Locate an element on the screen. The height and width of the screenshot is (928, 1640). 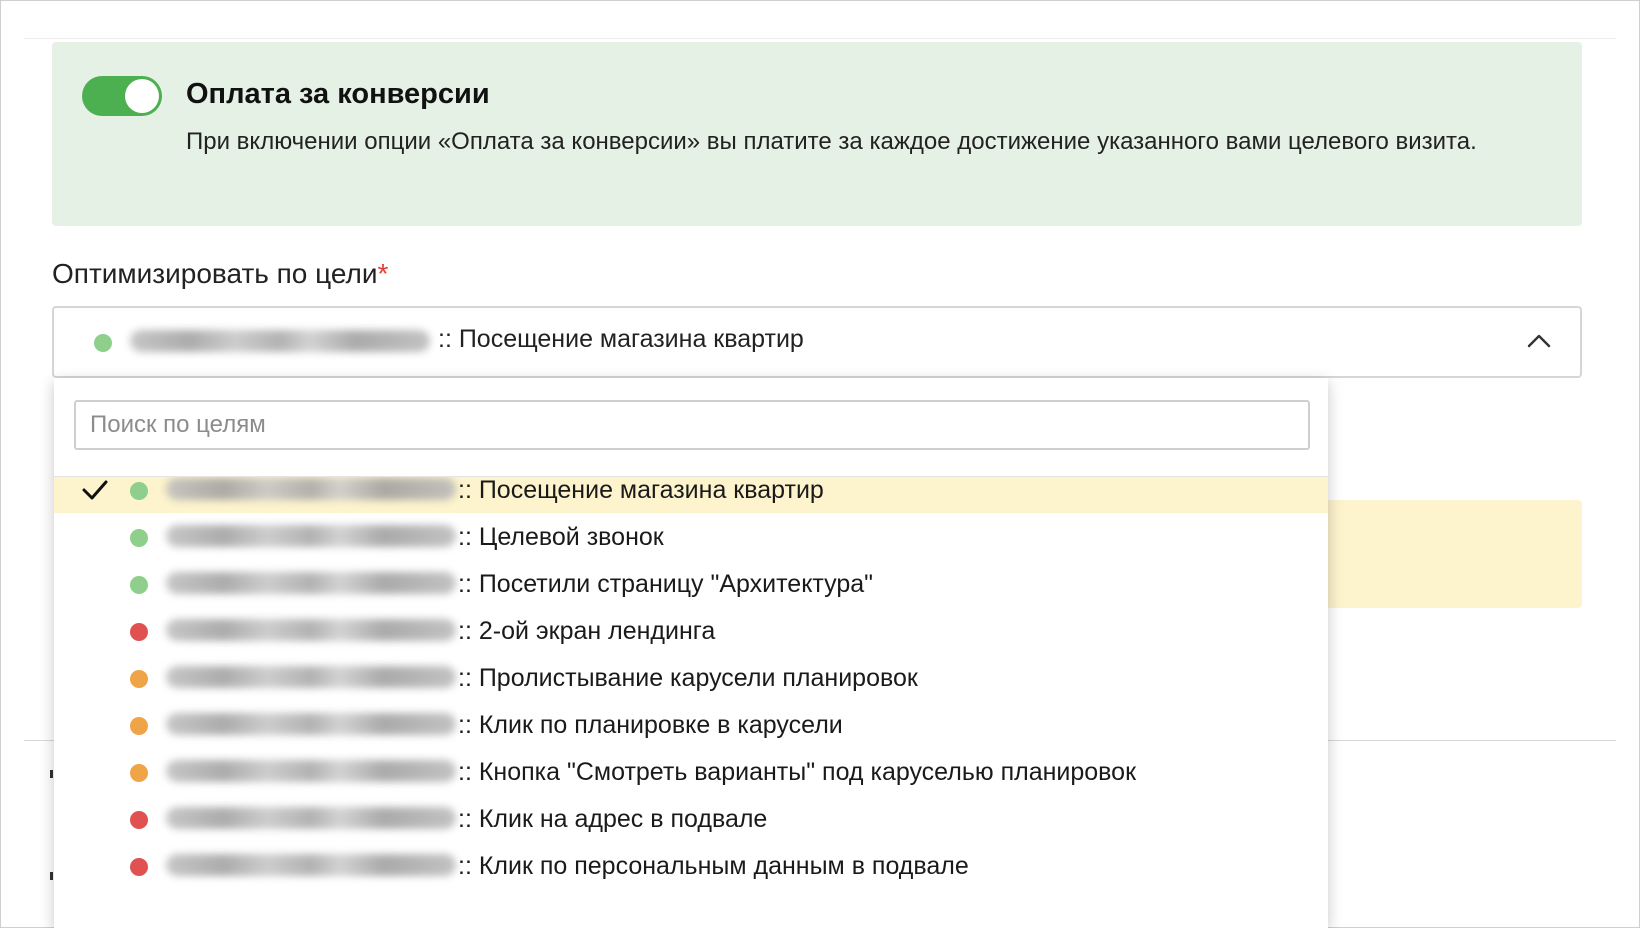
top-divider is located at coordinates (820, 38).